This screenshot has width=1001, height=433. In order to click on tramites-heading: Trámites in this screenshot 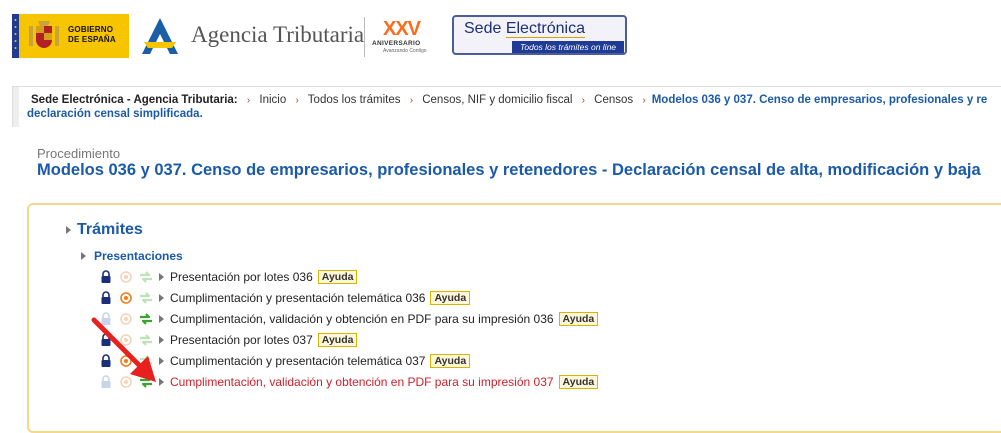, I will do `click(104, 230)`.